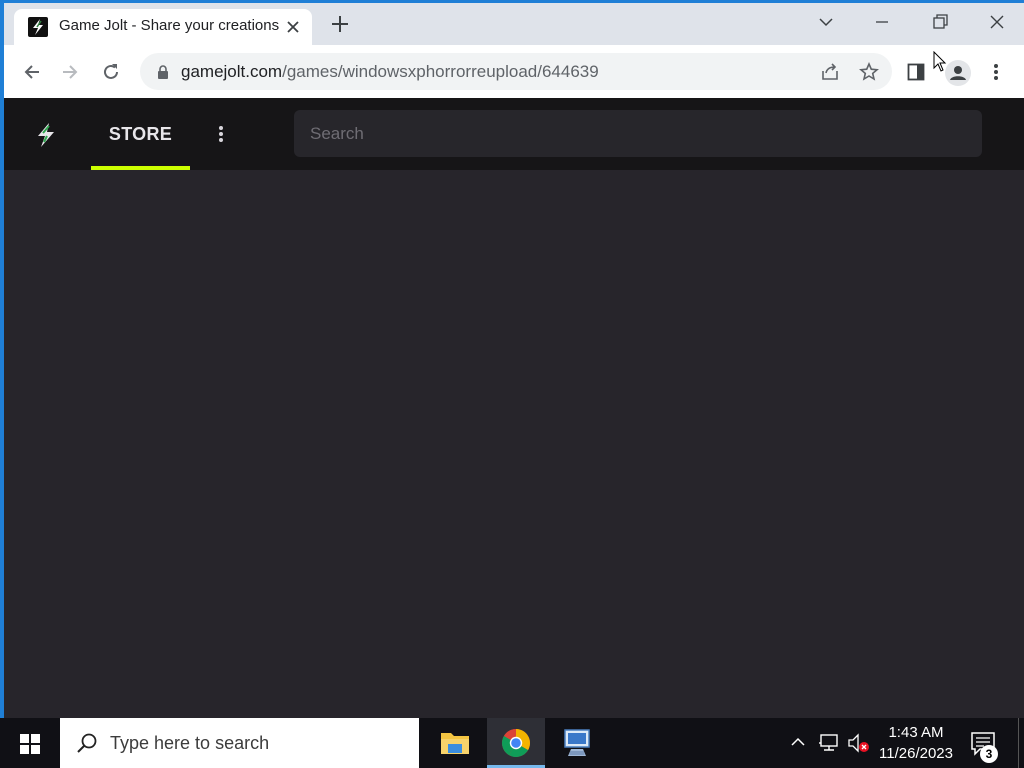  What do you see at coordinates (940, 61) in the screenshot?
I see `mouse-cursor-icon` at bounding box center [940, 61].